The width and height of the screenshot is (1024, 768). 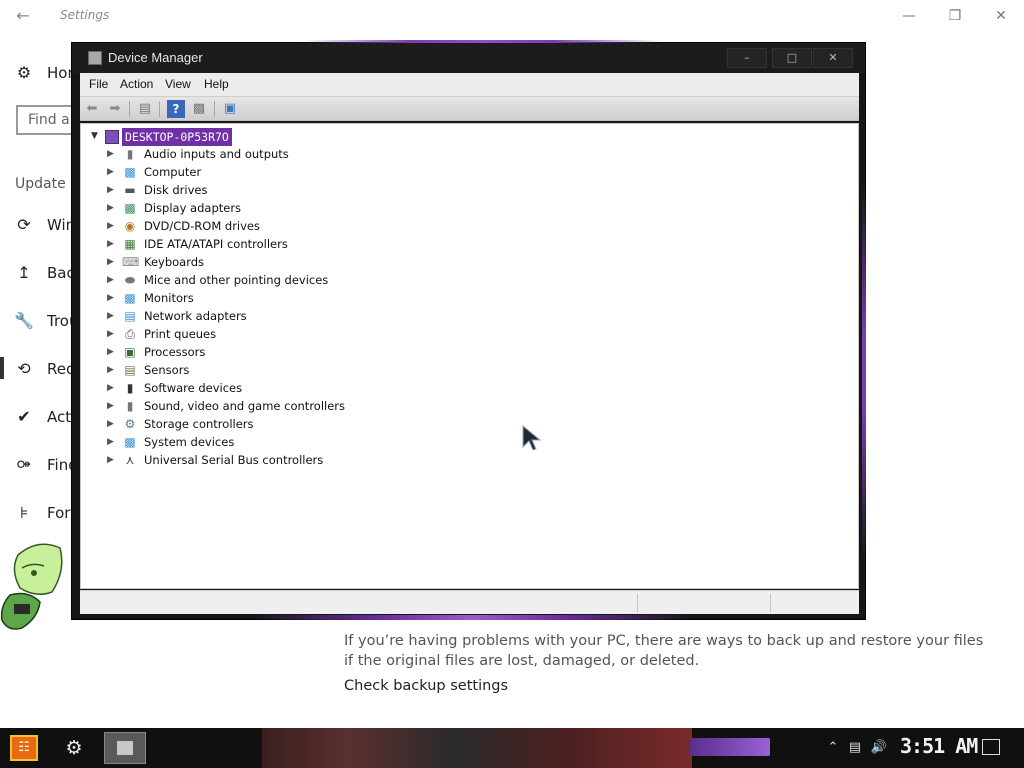 What do you see at coordinates (174, 262) in the screenshot?
I see `tree-node-label: Keyboards` at bounding box center [174, 262].